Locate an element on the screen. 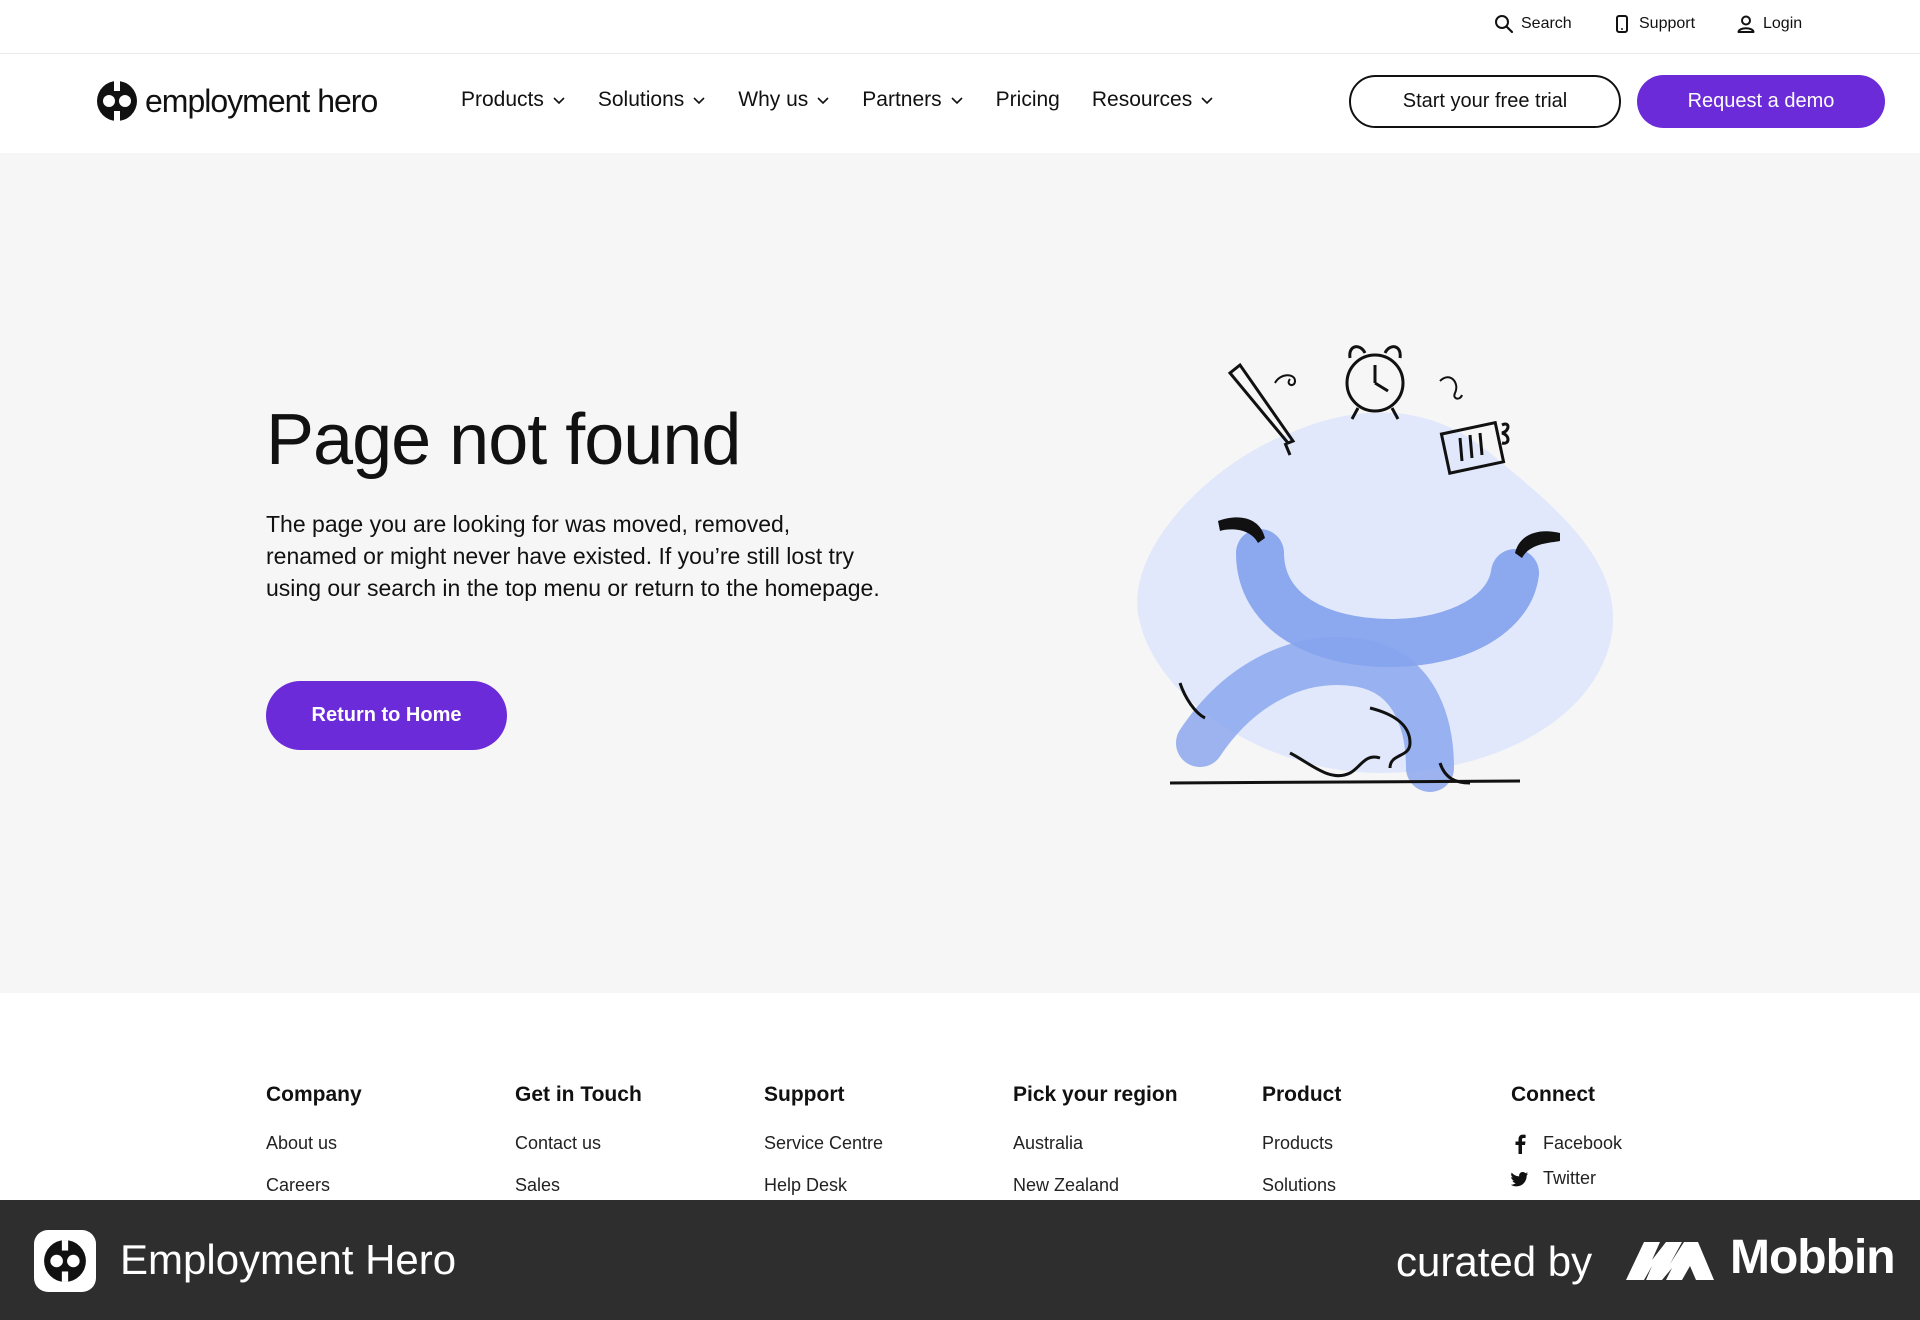  mobbin-wordmark: Mobbin is located at coordinates (1813, 1257).